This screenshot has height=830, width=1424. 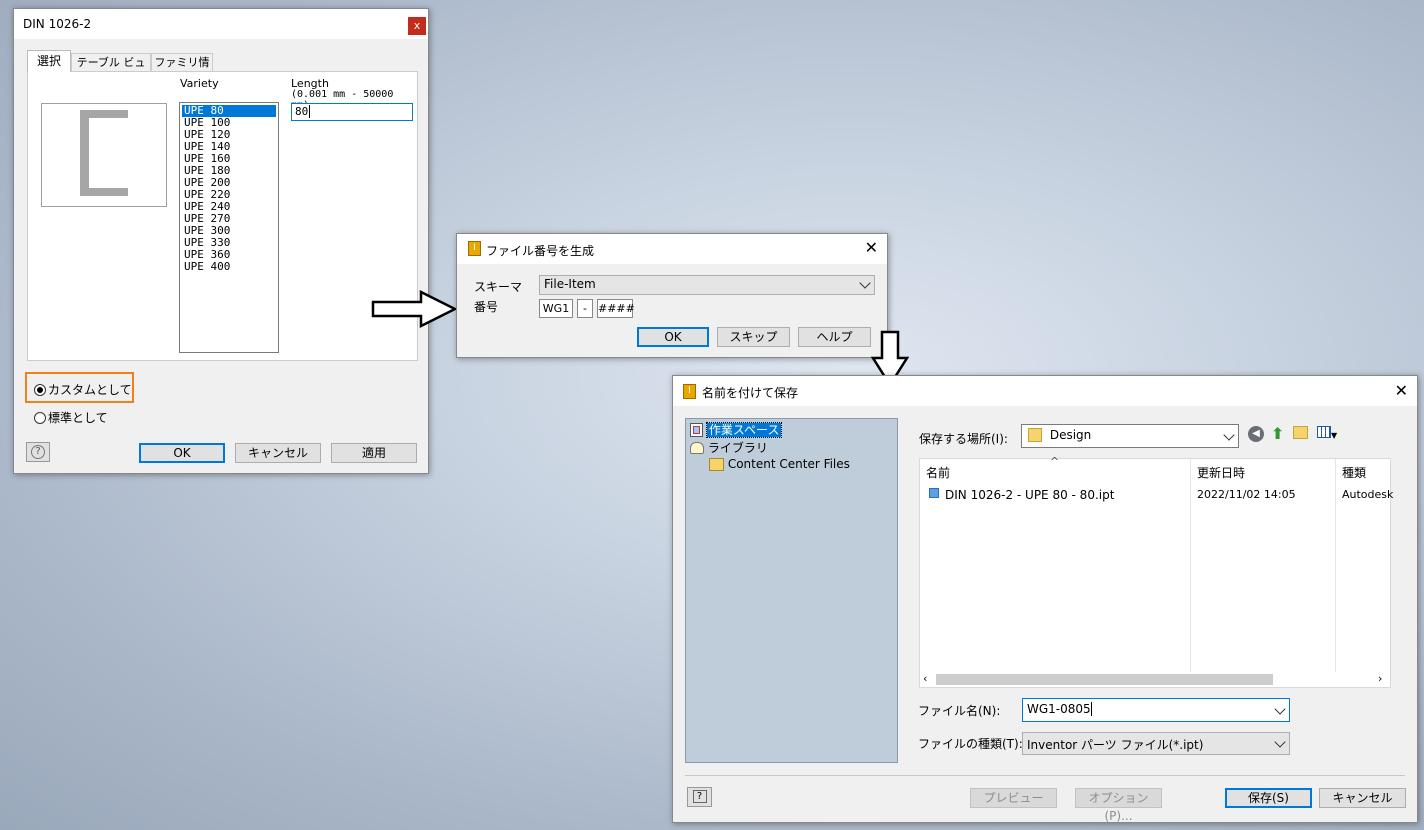 What do you see at coordinates (1368, 494) in the screenshot?
I see `file-type: Autodesk` at bounding box center [1368, 494].